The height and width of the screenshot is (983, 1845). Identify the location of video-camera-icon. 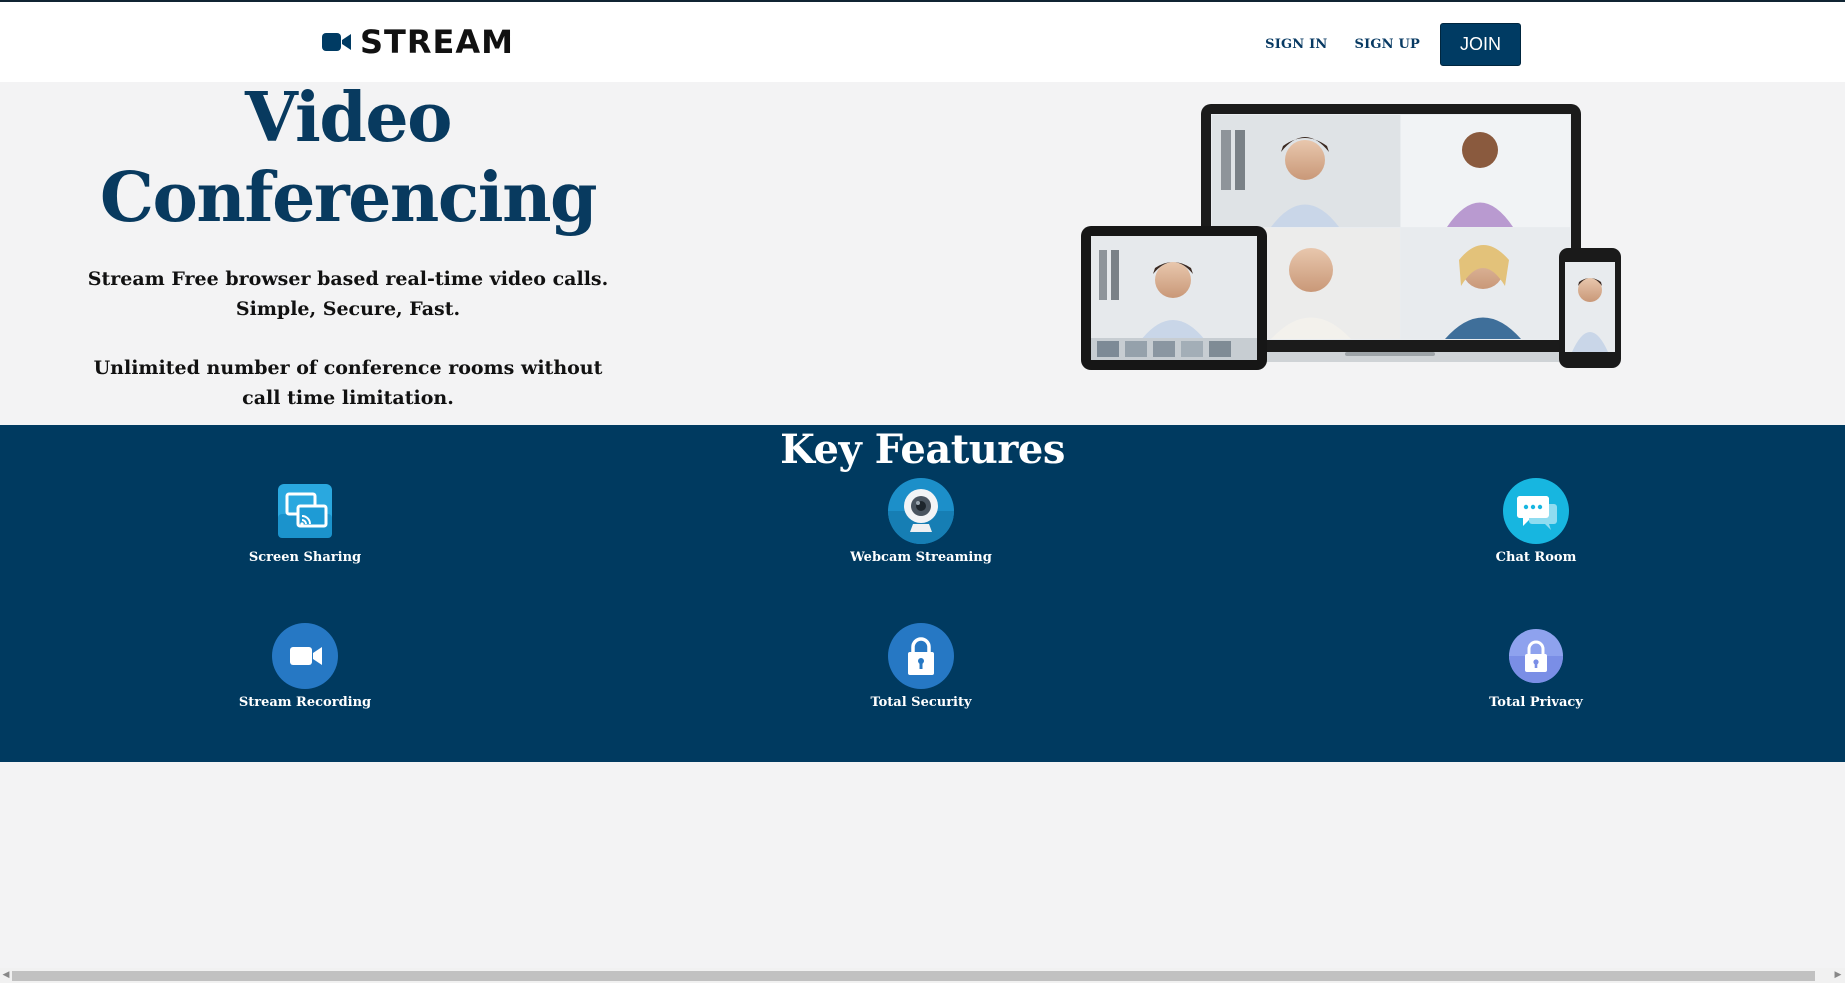
(305, 656).